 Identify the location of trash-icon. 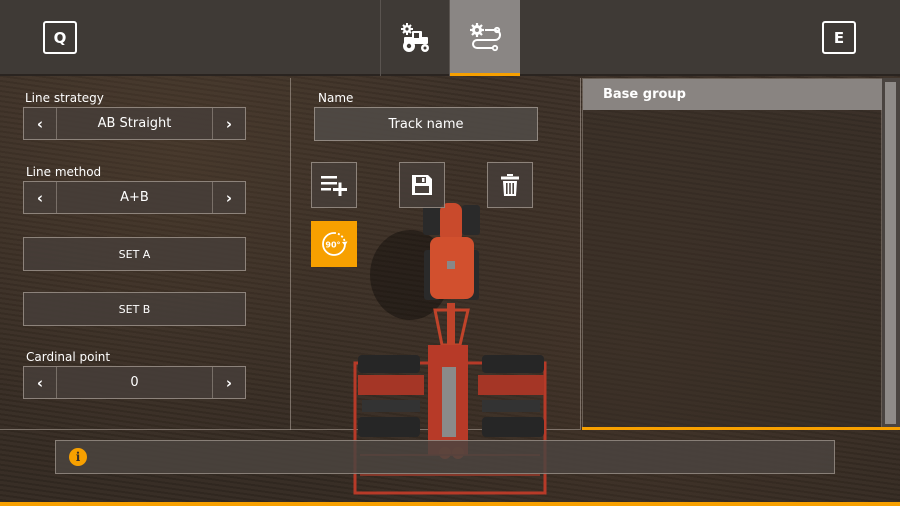
(510, 185).